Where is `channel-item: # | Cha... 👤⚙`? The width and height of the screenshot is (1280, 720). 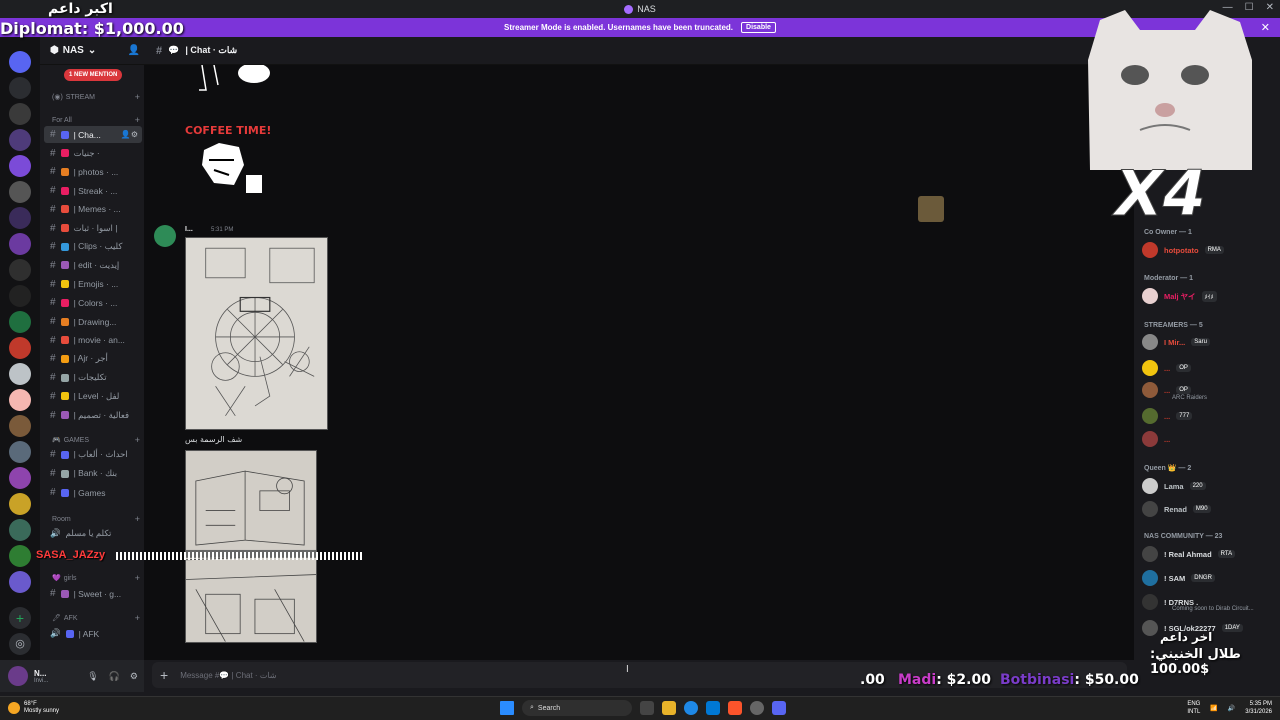 channel-item: # | Cha... 👤⚙ is located at coordinates (93, 134).